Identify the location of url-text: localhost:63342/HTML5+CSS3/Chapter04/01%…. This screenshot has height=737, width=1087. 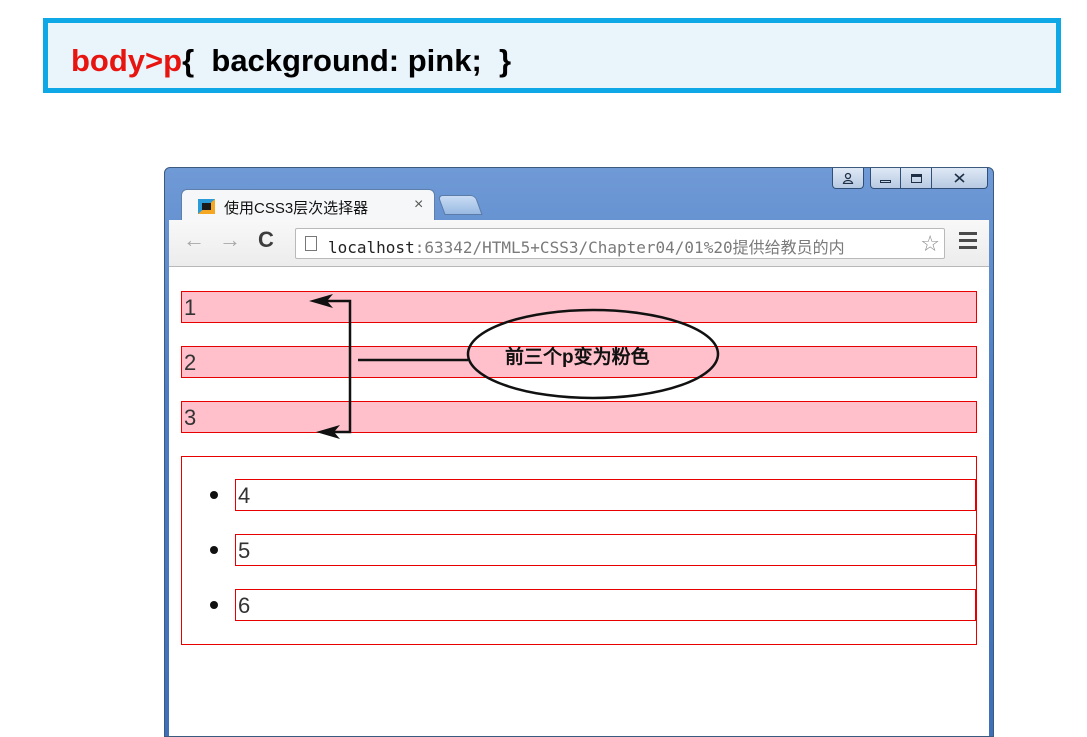
(586, 246).